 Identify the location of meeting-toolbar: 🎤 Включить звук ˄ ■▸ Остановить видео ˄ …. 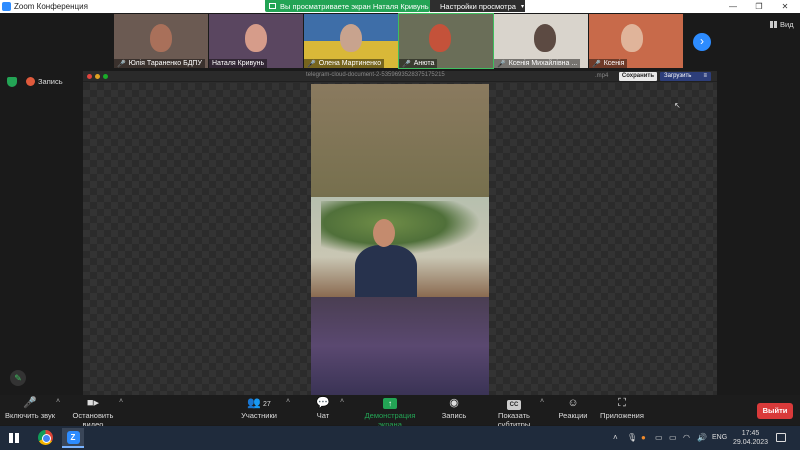
(400, 412).